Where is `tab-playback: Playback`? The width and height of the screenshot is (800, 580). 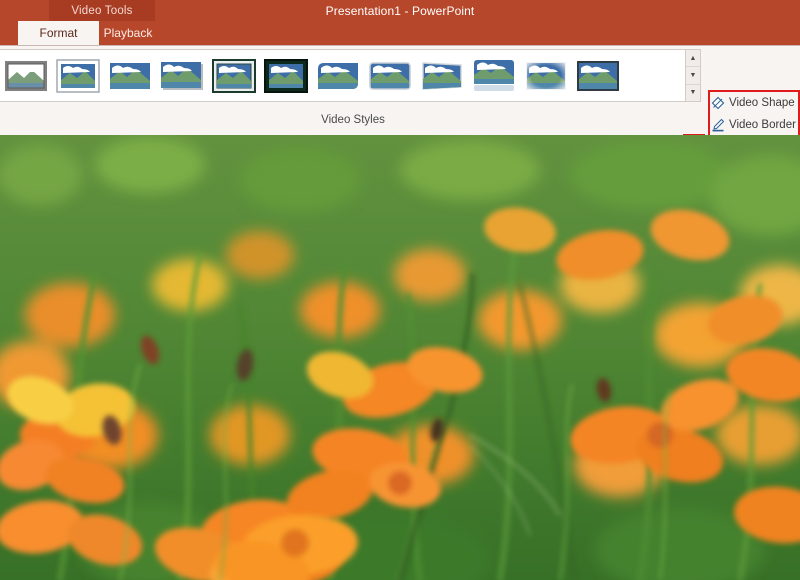
tab-playback: Playback is located at coordinates (128, 33).